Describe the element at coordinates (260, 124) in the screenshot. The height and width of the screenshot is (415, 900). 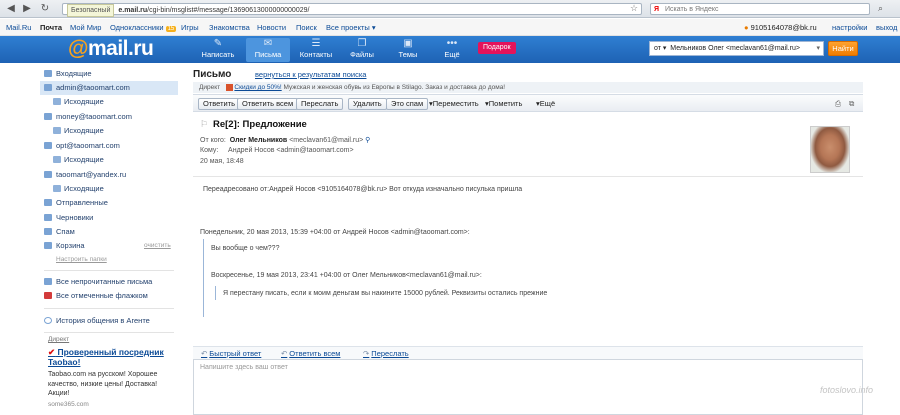
I see `message-subject: Re[2]: Предложение` at that location.